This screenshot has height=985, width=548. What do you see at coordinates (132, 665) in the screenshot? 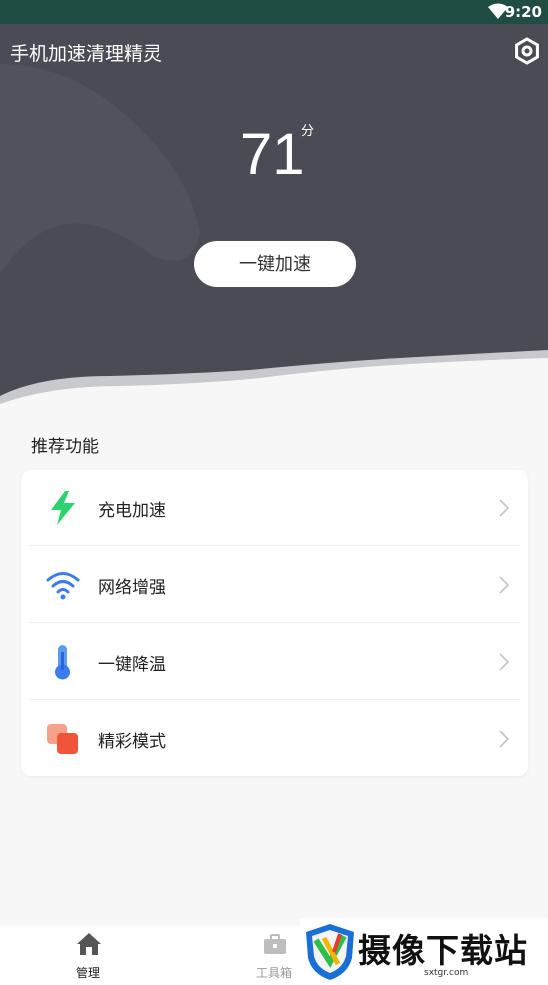
I see `feature-label: 一键降温` at bounding box center [132, 665].